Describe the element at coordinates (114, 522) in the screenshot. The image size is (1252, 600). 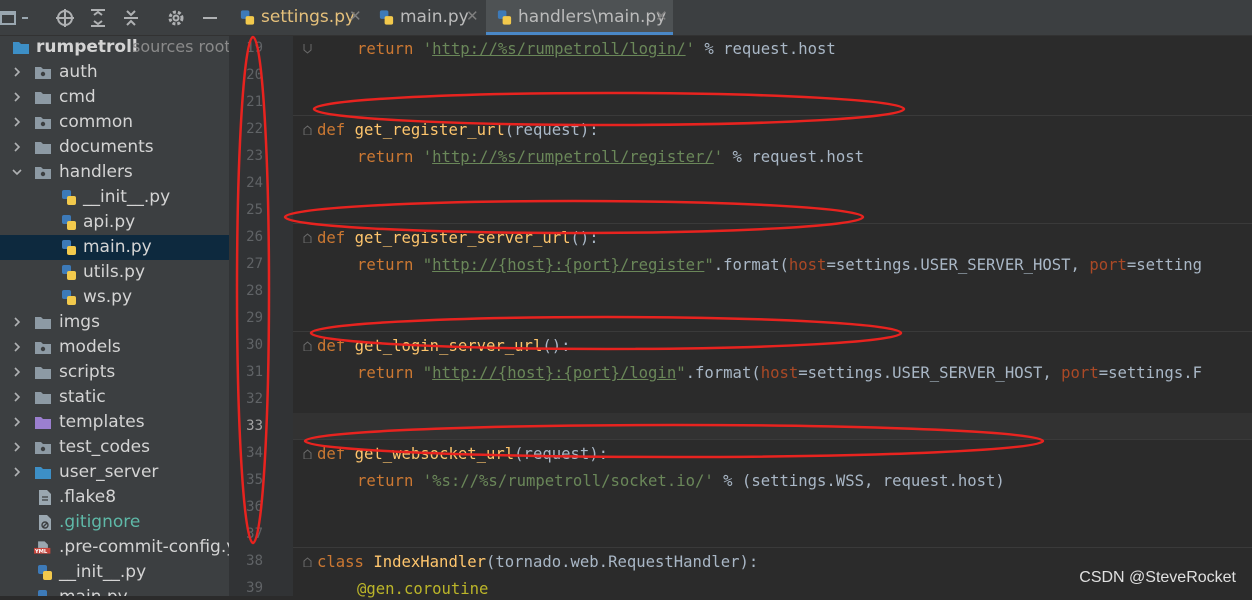
I see `tree-file-gitignore: .gitignore` at that location.